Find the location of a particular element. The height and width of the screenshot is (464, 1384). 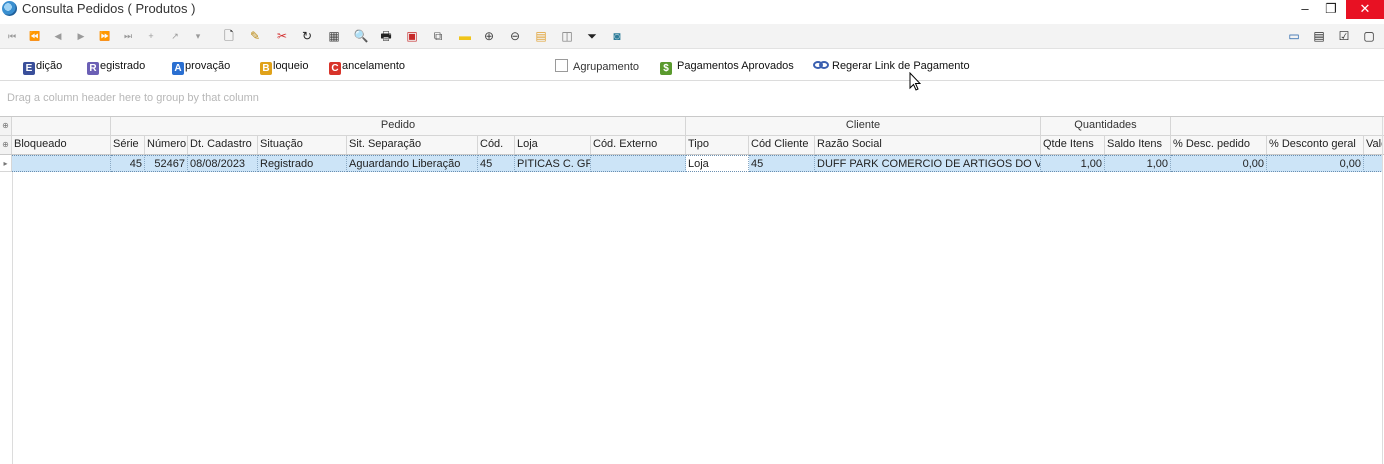

col-numero: Número is located at coordinates (166, 145).